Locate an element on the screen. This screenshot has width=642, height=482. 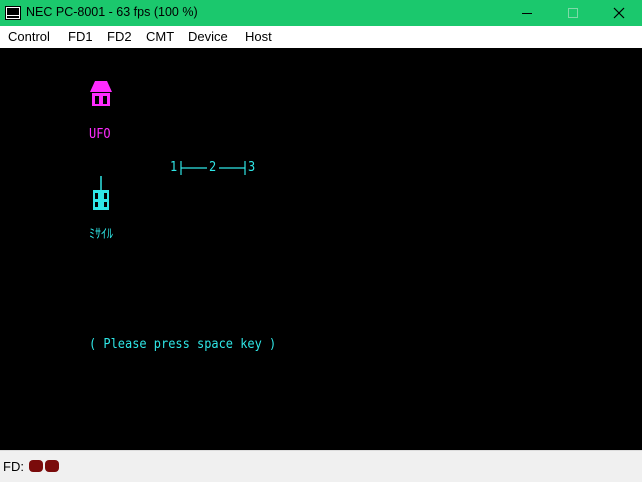
minimize-button is located at coordinates (527, 13).